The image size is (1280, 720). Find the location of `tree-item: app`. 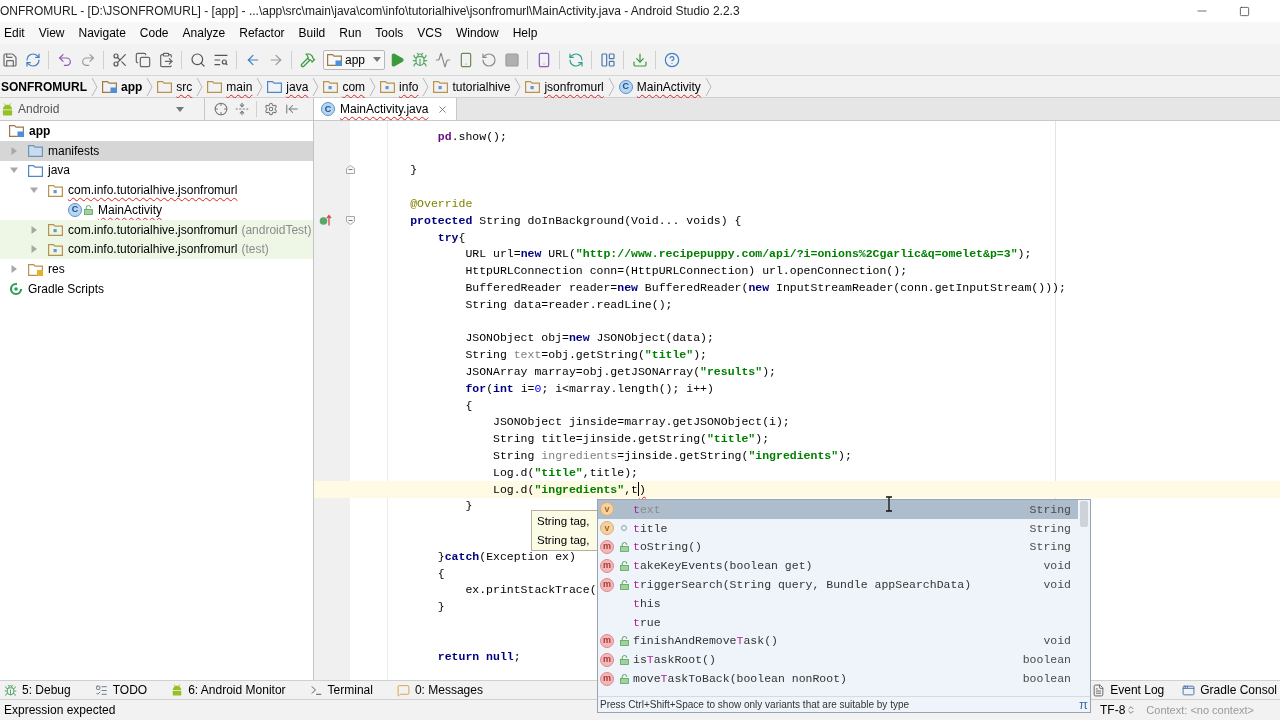

tree-item: app is located at coordinates (156, 131).